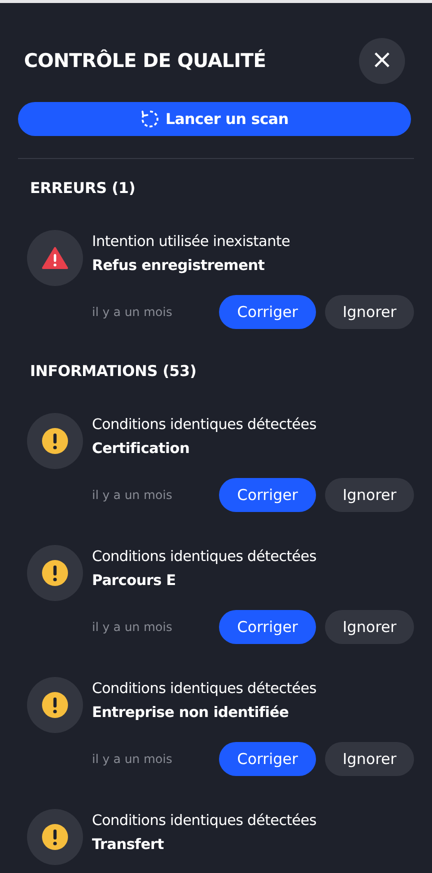 The height and width of the screenshot is (873, 432). I want to click on issue-subtitle: Certification, so click(141, 449).